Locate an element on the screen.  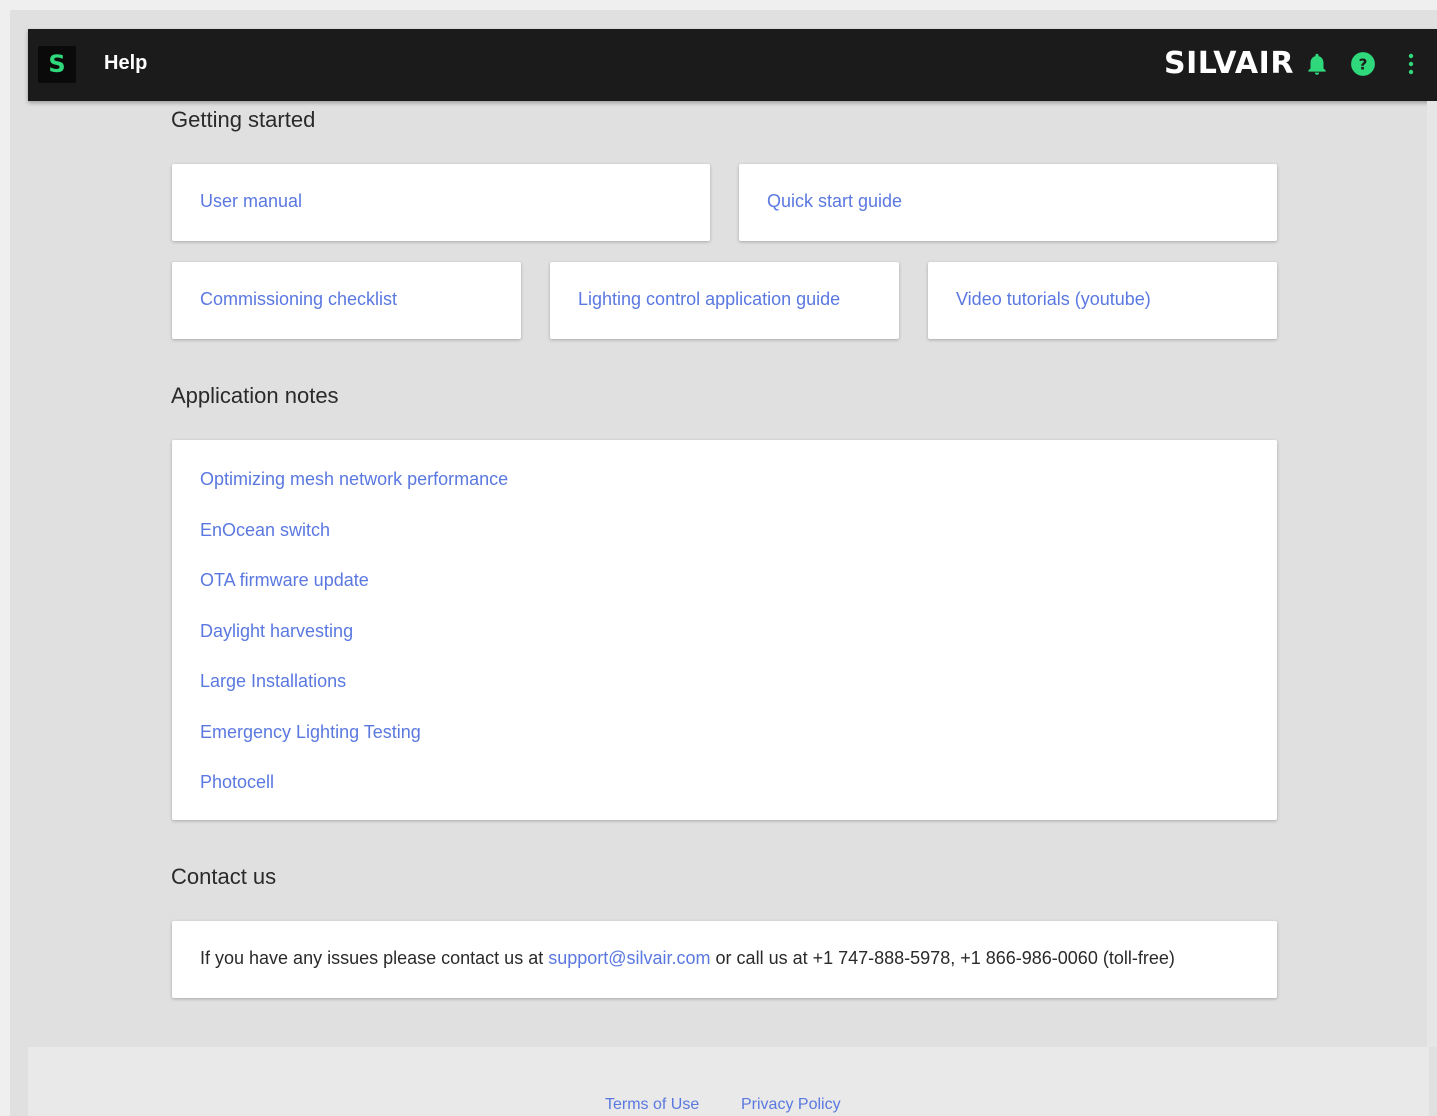
list-item: Optimizing mesh network performance is located at coordinates (354, 492).